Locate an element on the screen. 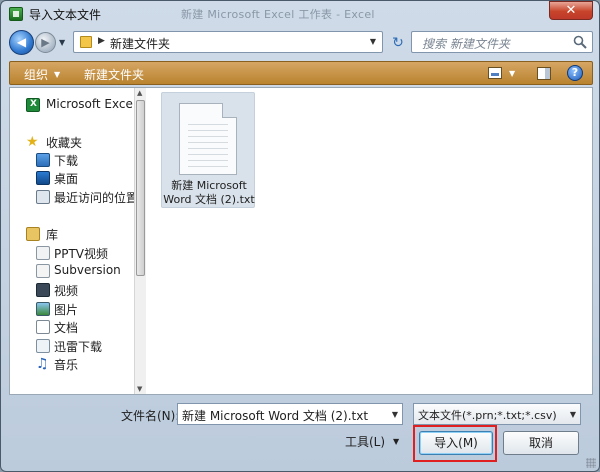 This screenshot has width=600, height=472. scrollbar-thumb is located at coordinates (140, 188).